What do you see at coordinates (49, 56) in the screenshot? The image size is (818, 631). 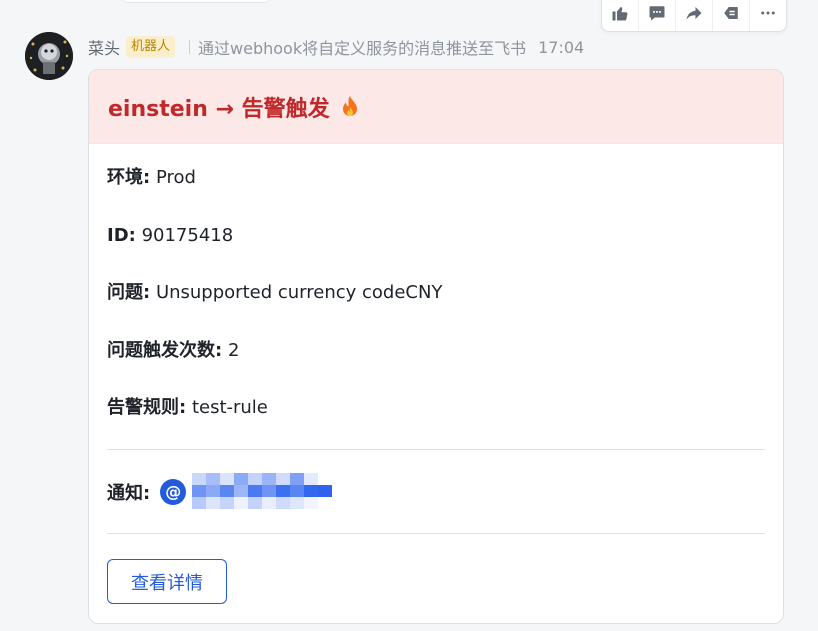 I see `avatar` at bounding box center [49, 56].